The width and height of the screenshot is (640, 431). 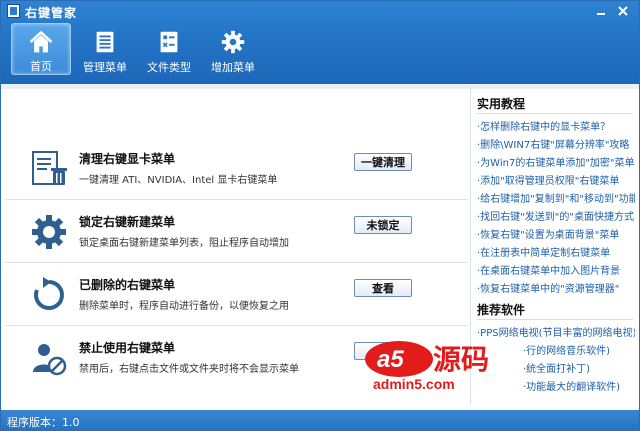 I want to click on app-icon, so click(x=13, y=11).